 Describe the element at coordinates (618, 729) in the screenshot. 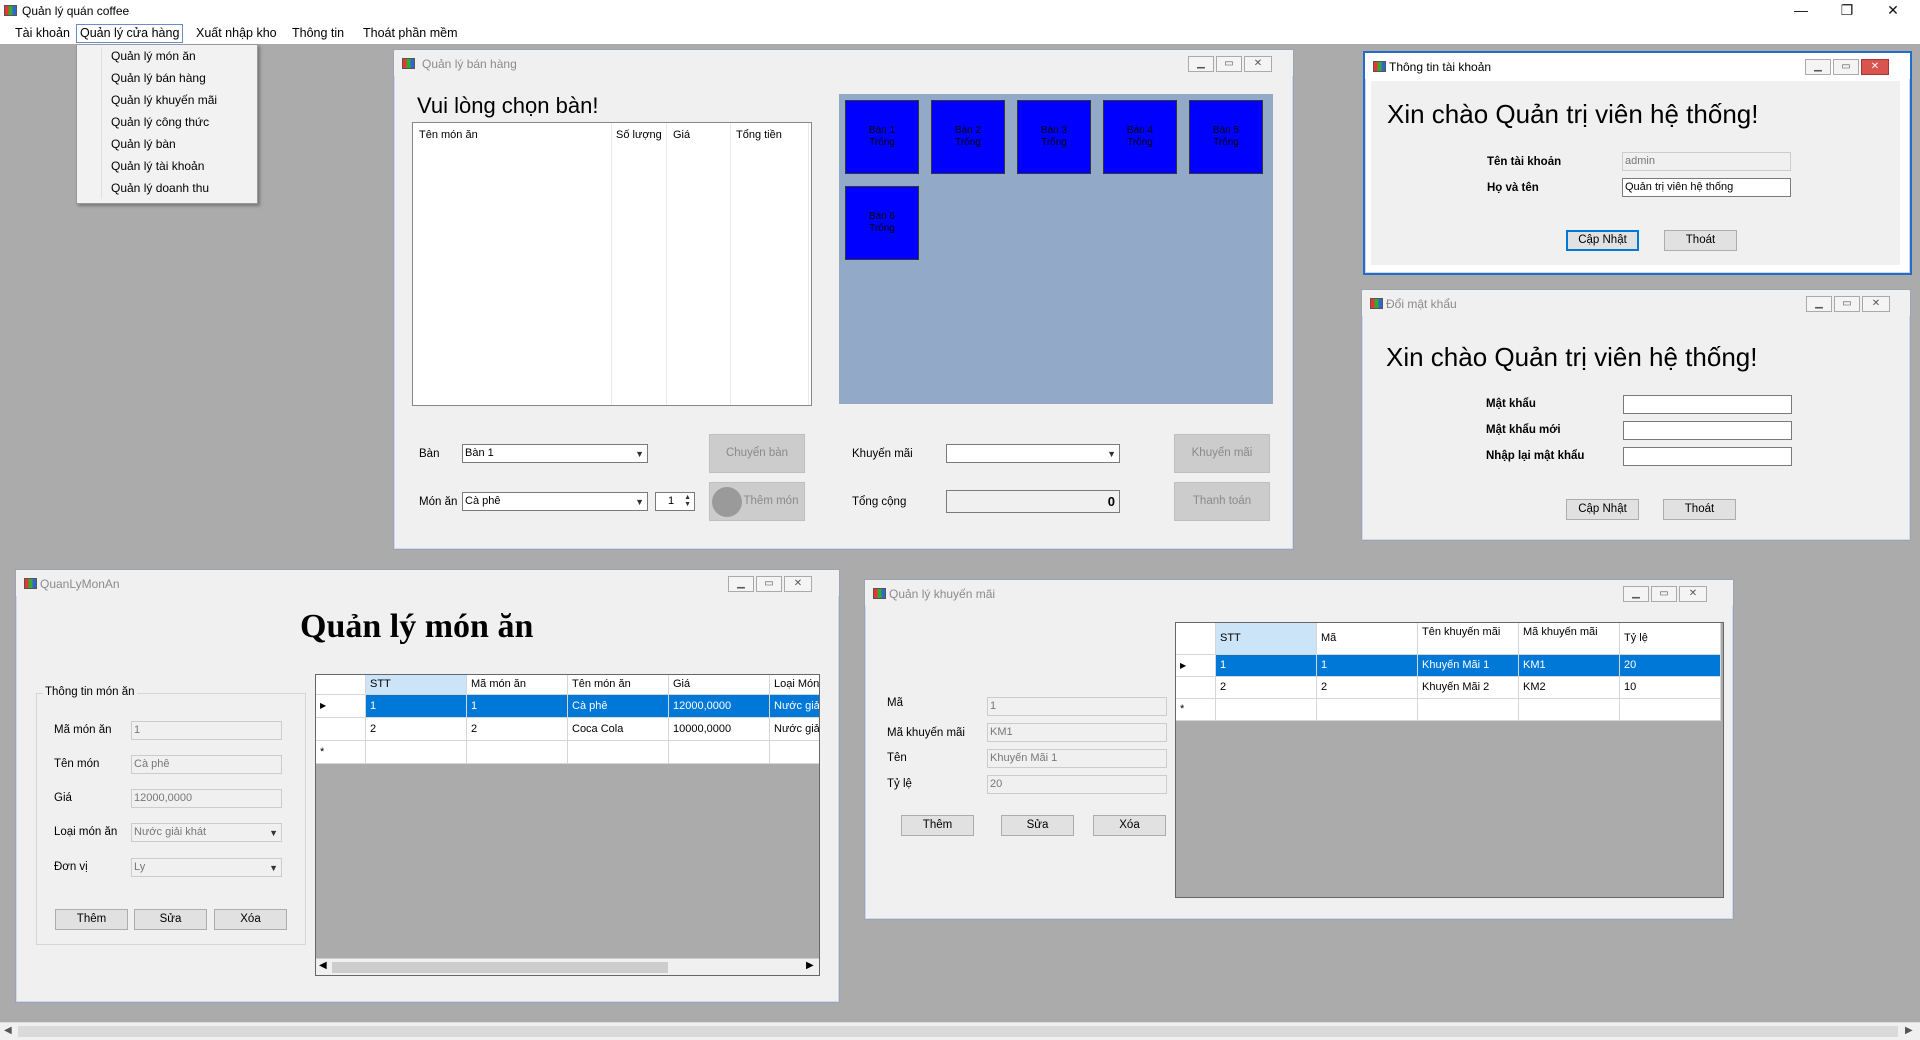

I see `table-cell: Coca Cola` at that location.